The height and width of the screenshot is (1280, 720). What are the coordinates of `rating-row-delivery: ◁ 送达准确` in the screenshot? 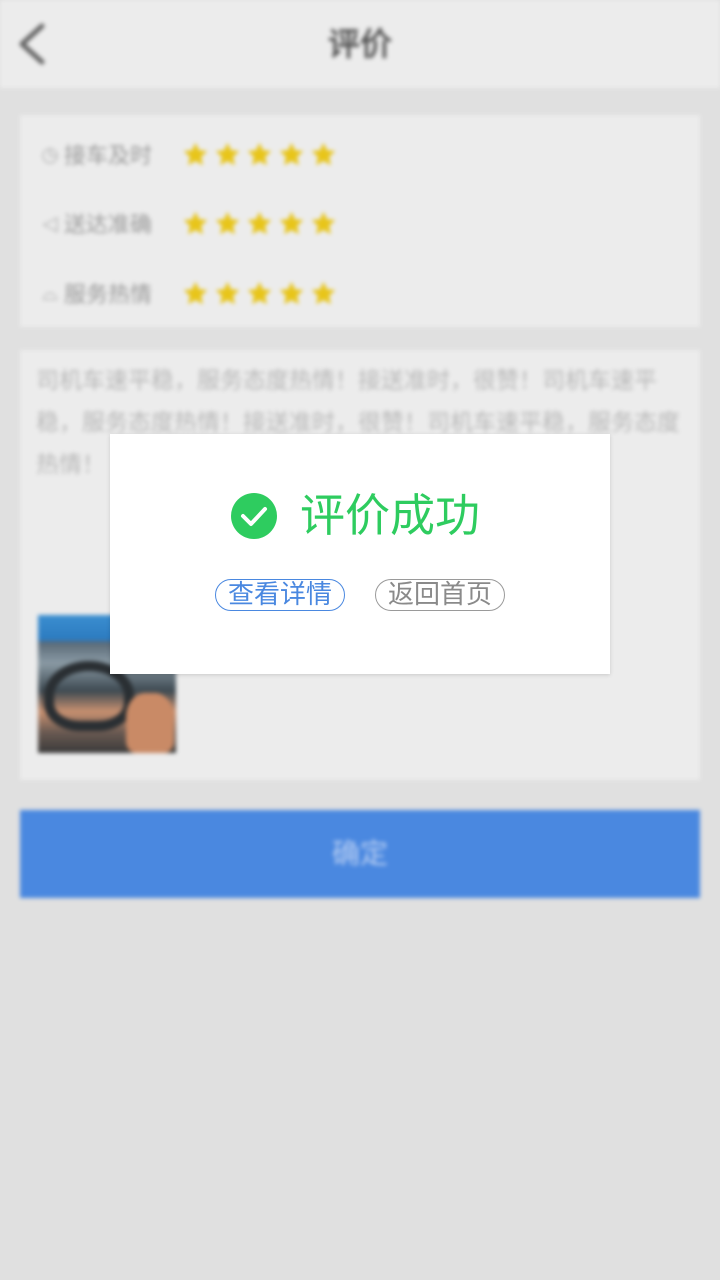 It's located at (368, 223).